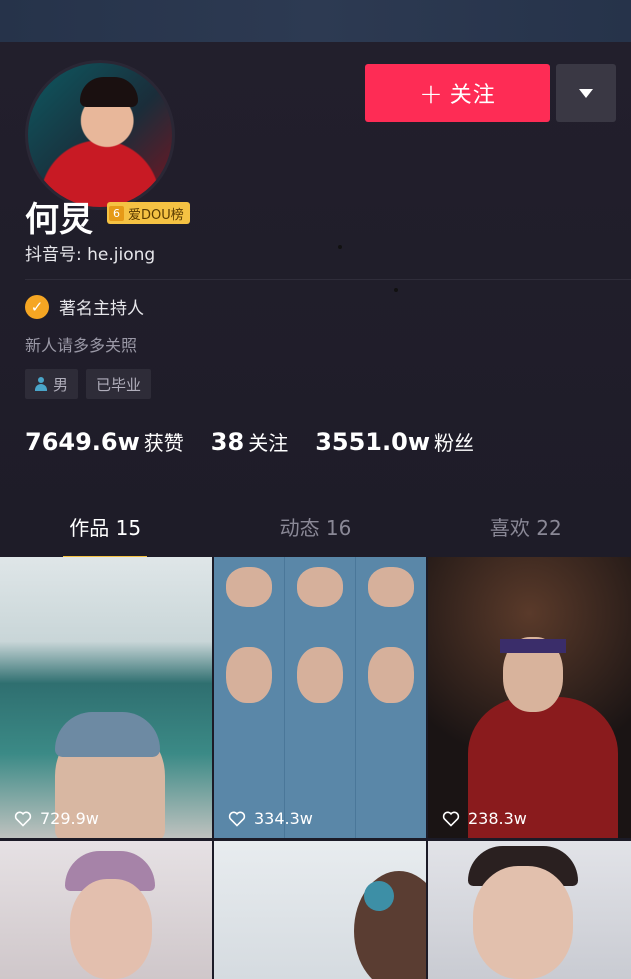 Image resolution: width=631 pixels, height=979 pixels. I want to click on avatar, so click(100, 135).